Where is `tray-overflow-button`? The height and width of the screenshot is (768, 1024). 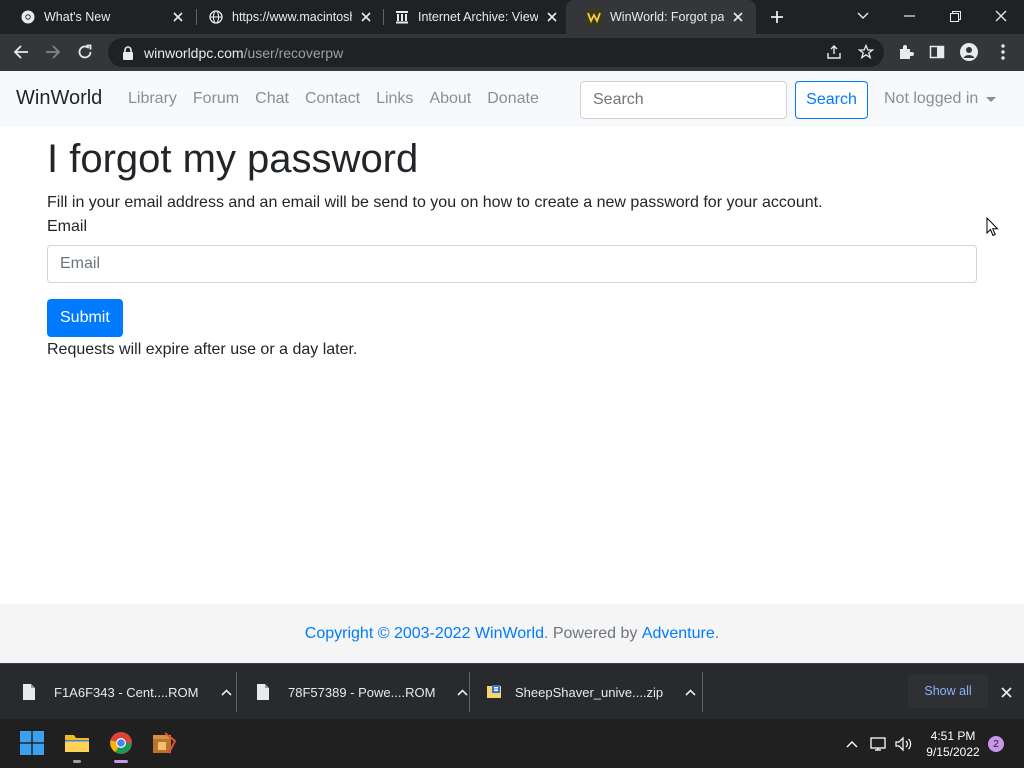 tray-overflow-button is located at coordinates (852, 744).